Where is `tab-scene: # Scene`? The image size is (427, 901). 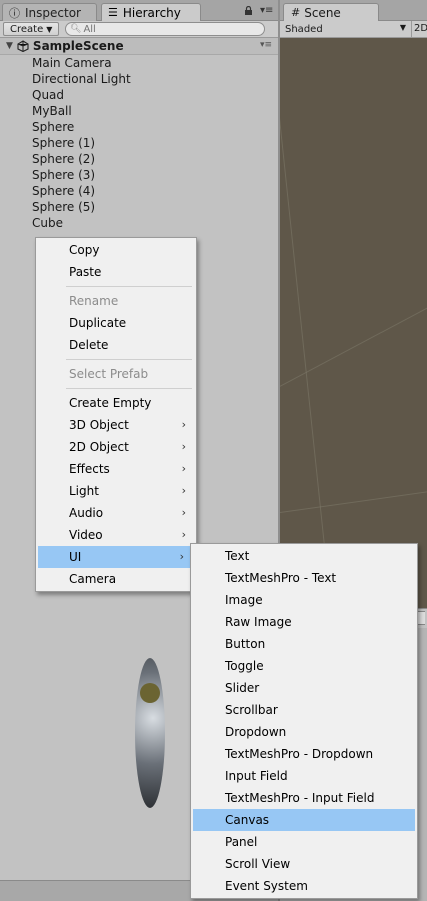 tab-scene: # Scene is located at coordinates (331, 12).